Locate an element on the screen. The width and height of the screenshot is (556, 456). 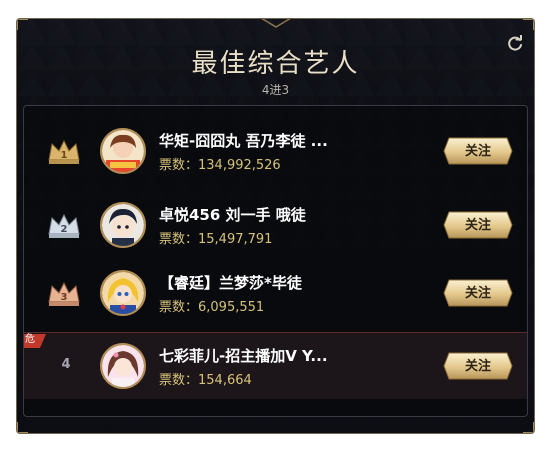
vote-count: 票数：134,992,526 is located at coordinates (220, 165).